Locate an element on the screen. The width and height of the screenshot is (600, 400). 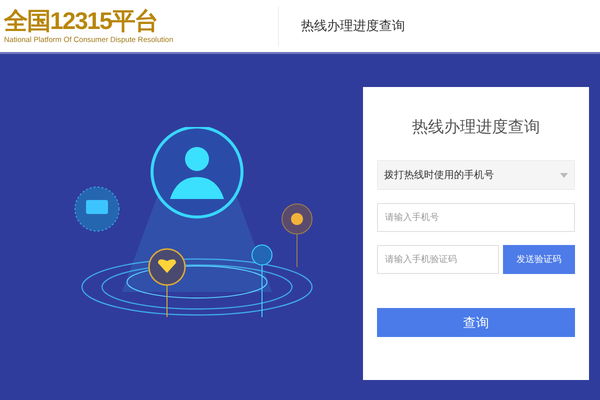
select-value: 拨打热线时使用的手机号 is located at coordinates (439, 175).